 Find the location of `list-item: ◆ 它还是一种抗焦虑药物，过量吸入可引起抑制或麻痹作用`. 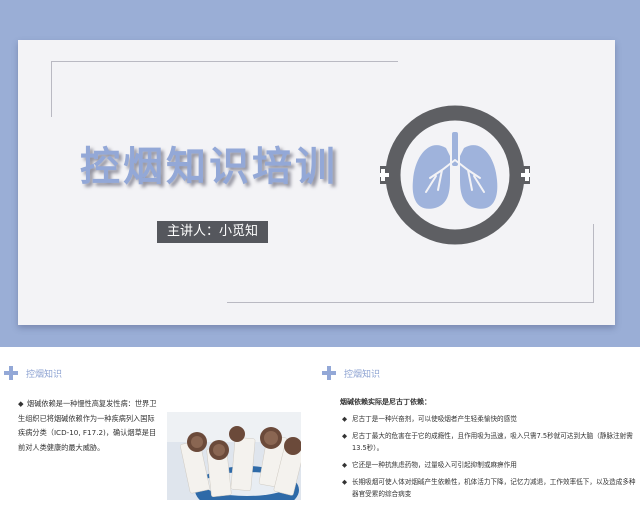

list-item: ◆ 它还是一种抗焦虑药物，过量吸入可引起抑制或麻痹作用 is located at coordinates (429, 465).